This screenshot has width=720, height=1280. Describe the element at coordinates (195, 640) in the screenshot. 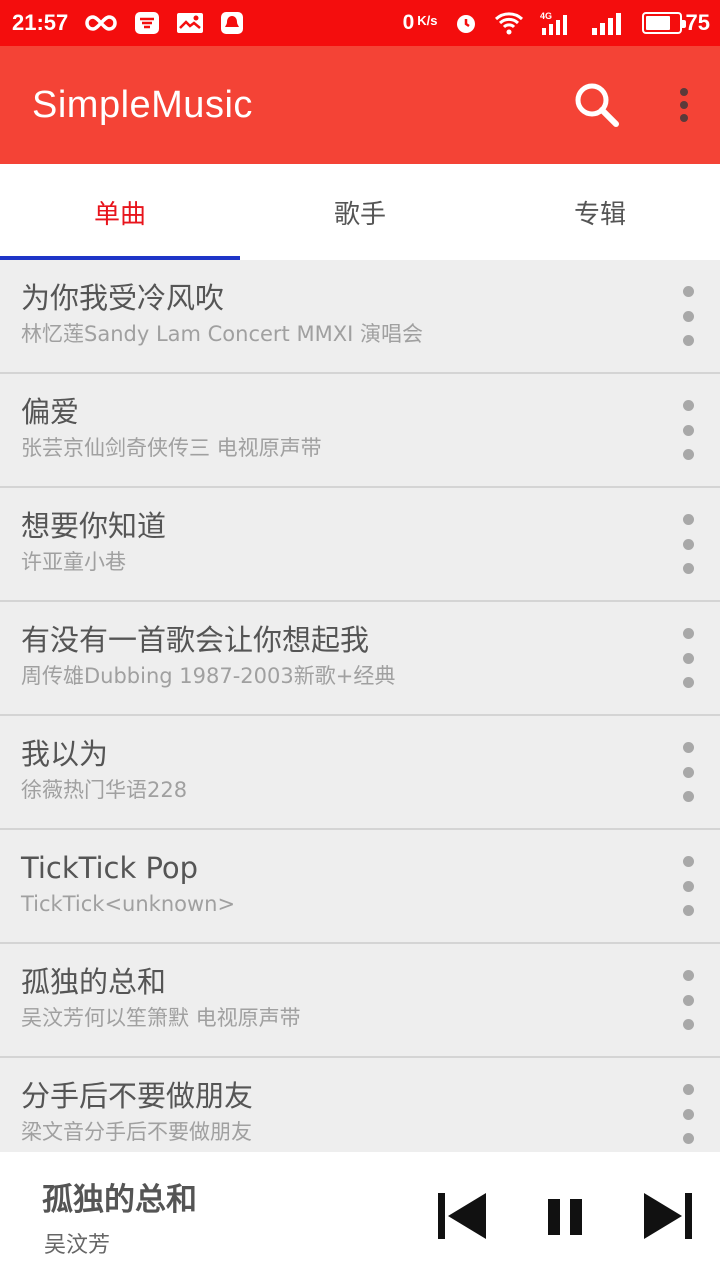

I see `song-title: 有没有一首歌会让你想起我` at that location.